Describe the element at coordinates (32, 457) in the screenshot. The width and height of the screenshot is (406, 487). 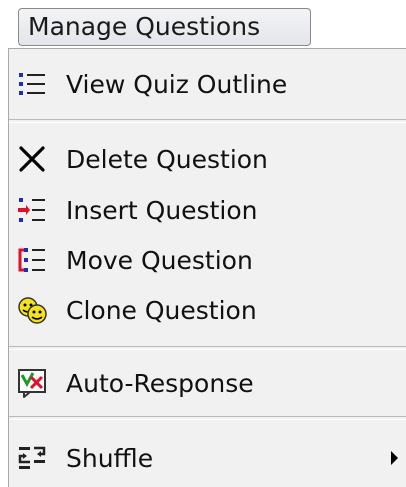
I see `shuffle-icon` at that location.